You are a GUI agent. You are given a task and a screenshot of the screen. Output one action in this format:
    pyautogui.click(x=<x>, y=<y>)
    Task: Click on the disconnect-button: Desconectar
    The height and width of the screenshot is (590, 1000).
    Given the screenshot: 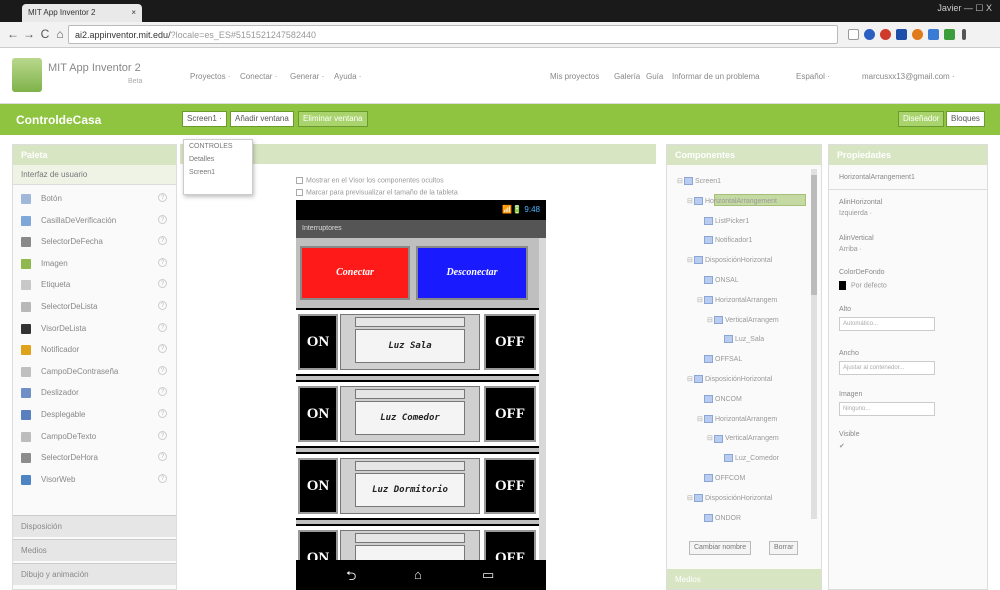 What is the action you would take?
    pyautogui.click(x=472, y=273)
    